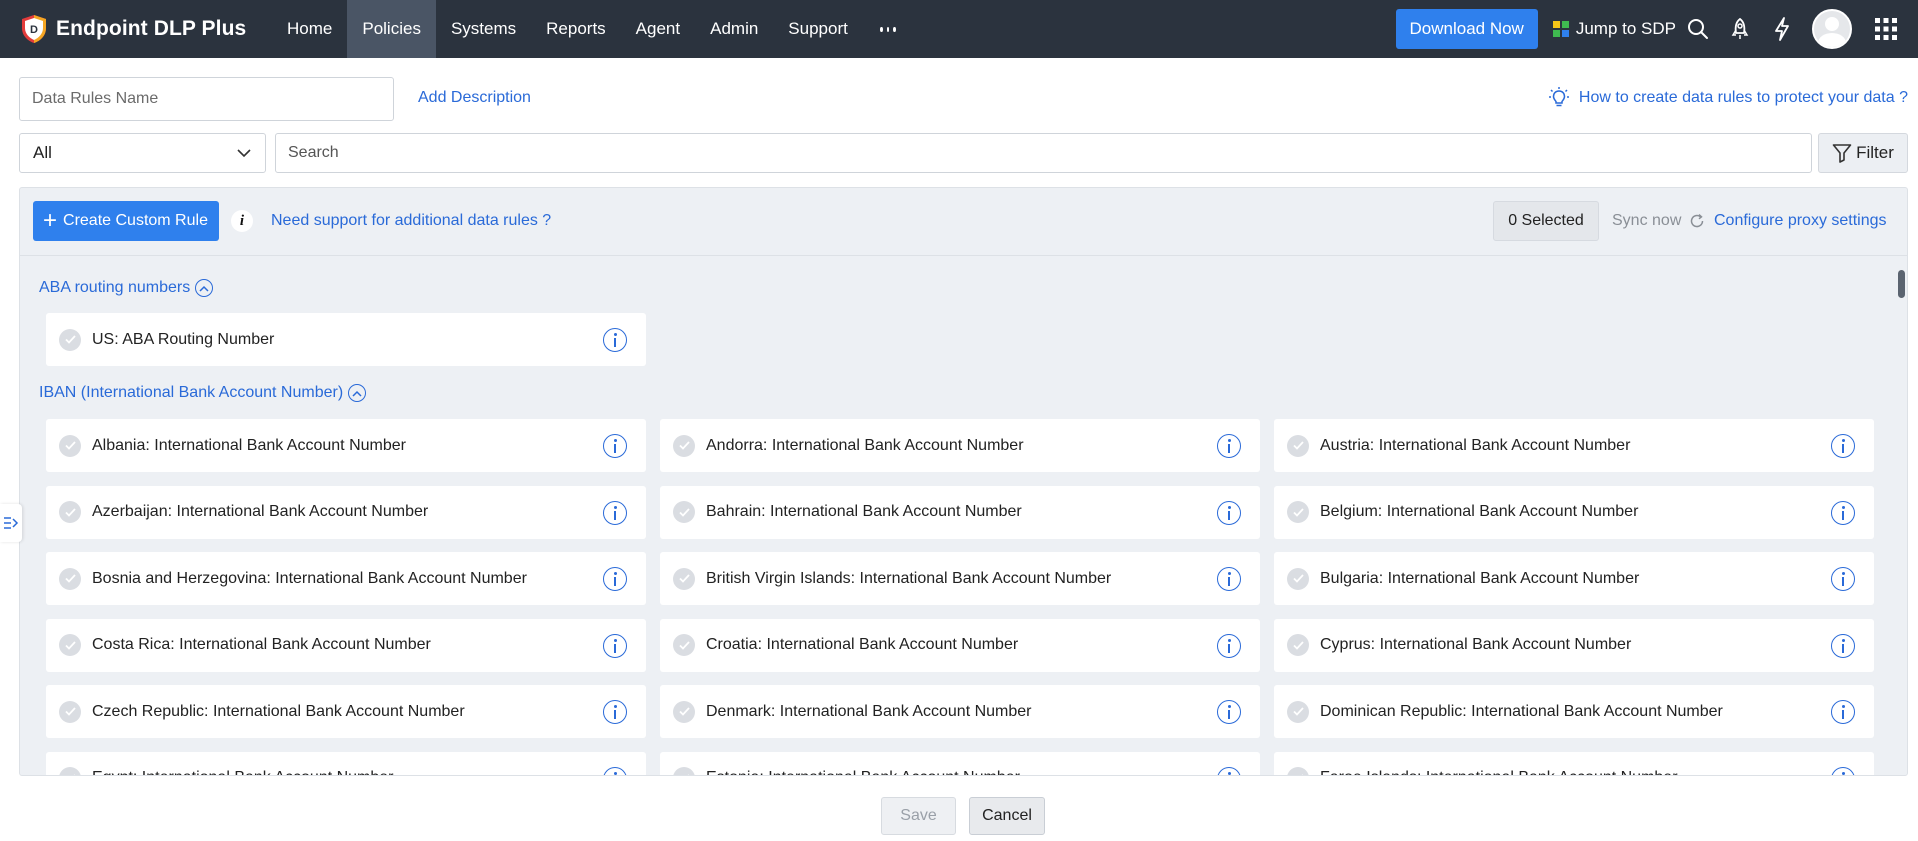 The height and width of the screenshot is (841, 1918). I want to click on group-iban-title: IBAN (International Bank Account Number), so click(203, 393).